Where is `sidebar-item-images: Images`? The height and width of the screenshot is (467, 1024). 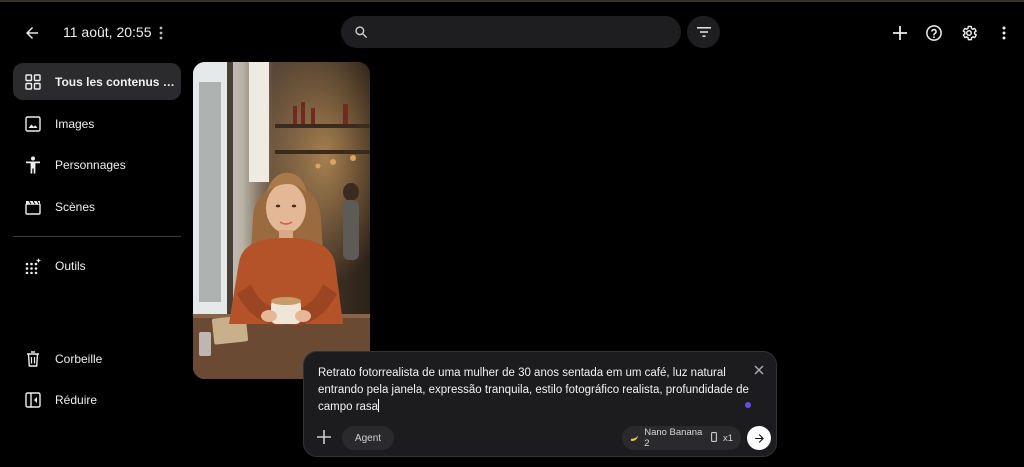
sidebar-item-images: Images is located at coordinates (97, 123).